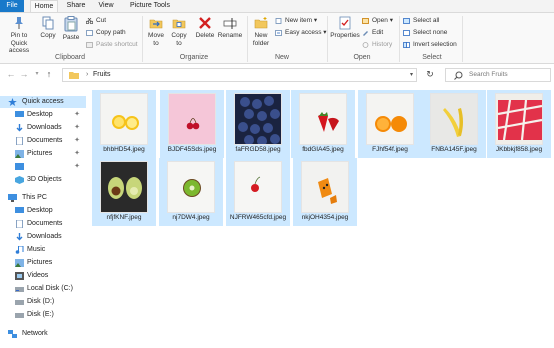 The height and width of the screenshot is (348, 554). I want to click on recent-locations-chevron-icon: ▾, so click(37, 74).